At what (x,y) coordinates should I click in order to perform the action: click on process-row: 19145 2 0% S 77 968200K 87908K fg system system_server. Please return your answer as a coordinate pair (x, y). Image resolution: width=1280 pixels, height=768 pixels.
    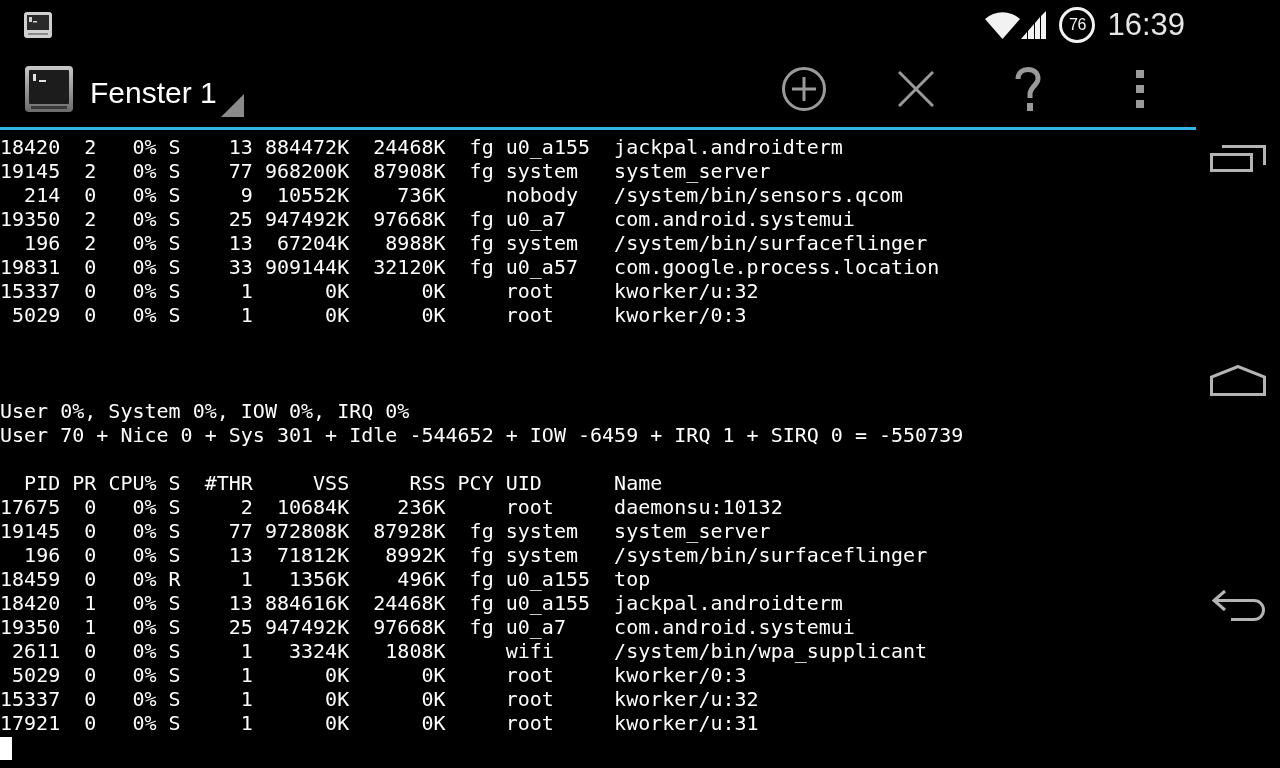
    Looking at the image, I should click on (385, 171).